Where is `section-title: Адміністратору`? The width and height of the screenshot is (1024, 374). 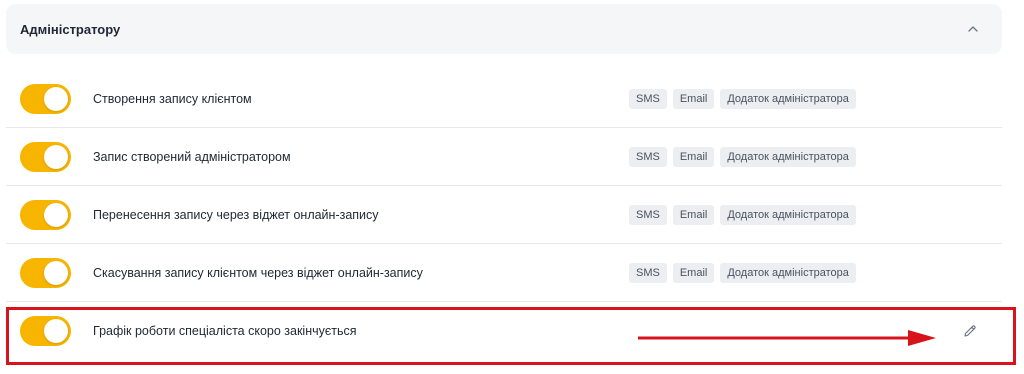
section-title: Адміністратору is located at coordinates (70, 29).